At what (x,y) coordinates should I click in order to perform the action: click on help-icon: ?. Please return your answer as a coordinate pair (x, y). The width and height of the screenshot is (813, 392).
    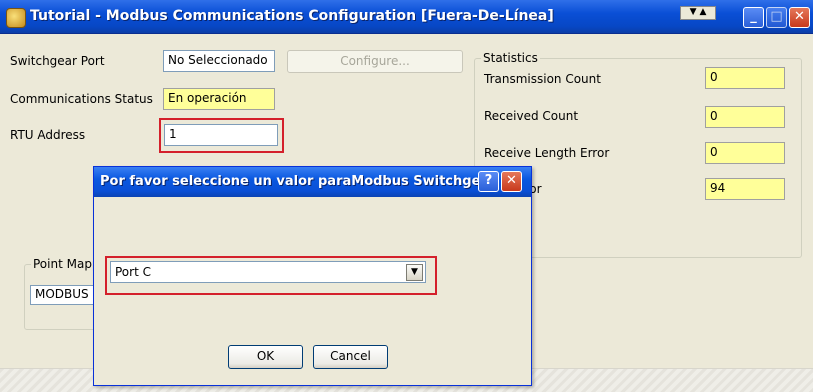
    Looking at the image, I should click on (488, 180).